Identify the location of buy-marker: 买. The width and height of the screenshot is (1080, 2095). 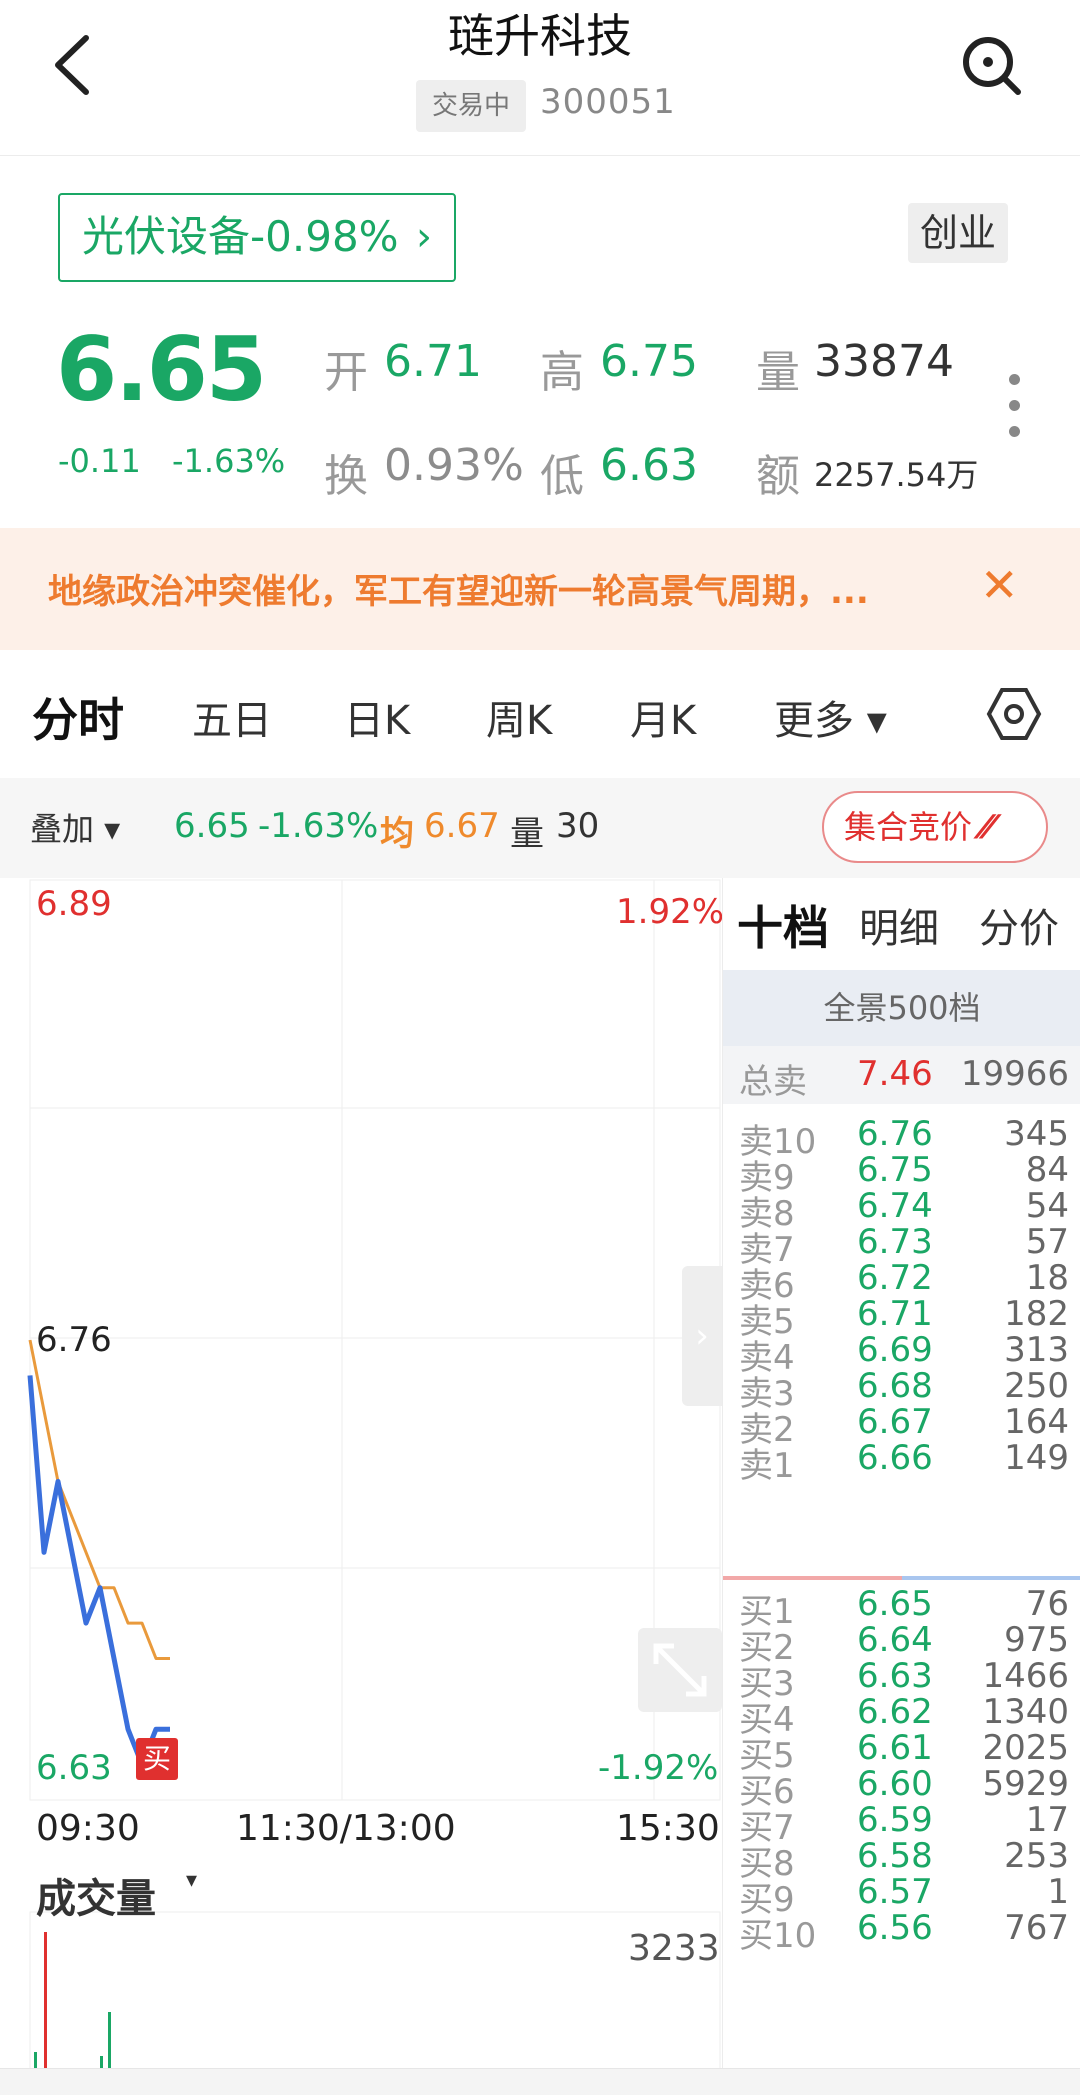
(157, 1759).